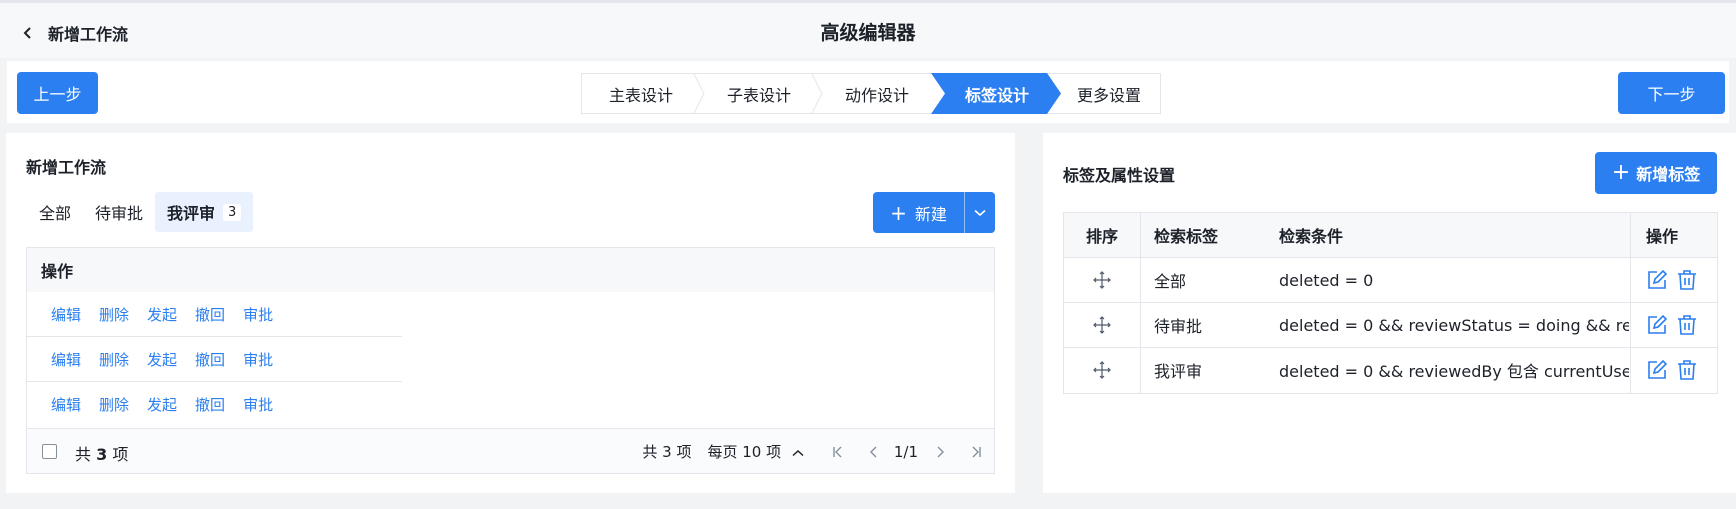 The height and width of the screenshot is (509, 1736). I want to click on first-page-icon, so click(838, 452).